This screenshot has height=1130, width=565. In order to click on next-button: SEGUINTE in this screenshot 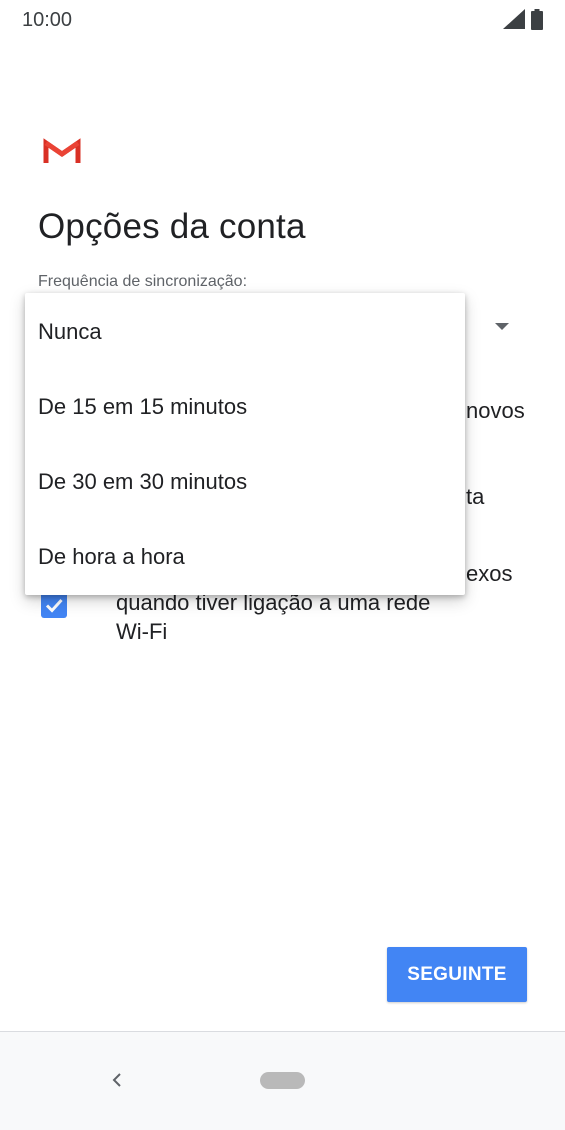, I will do `click(457, 974)`.